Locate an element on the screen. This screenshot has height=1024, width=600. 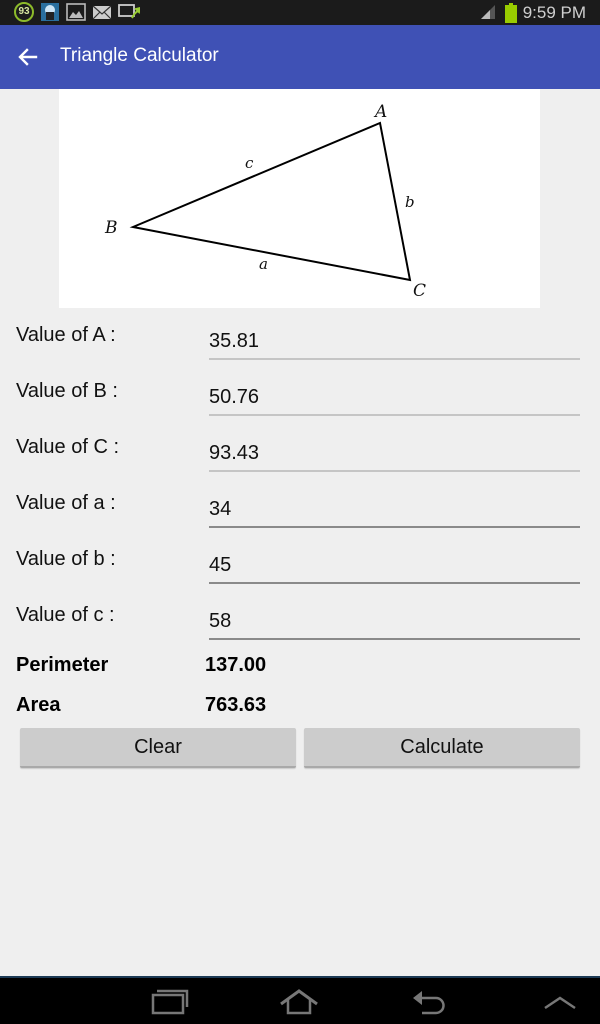
triangle-svg: A B C c b a is located at coordinates (265, 201).